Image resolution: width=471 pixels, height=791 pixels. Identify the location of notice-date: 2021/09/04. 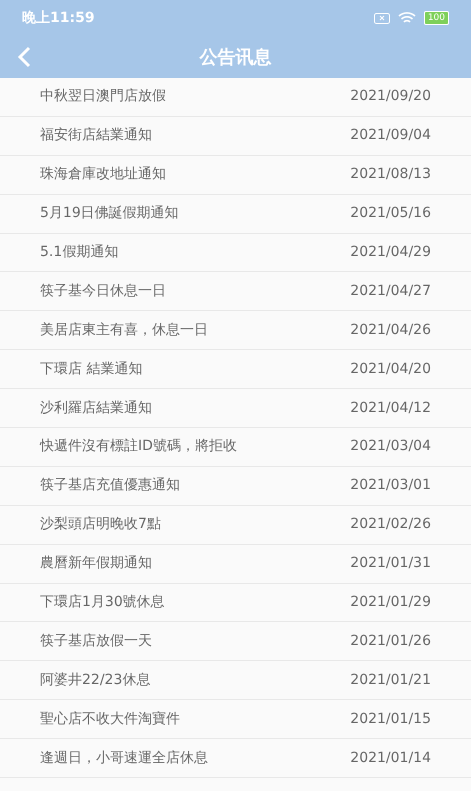
(390, 136).